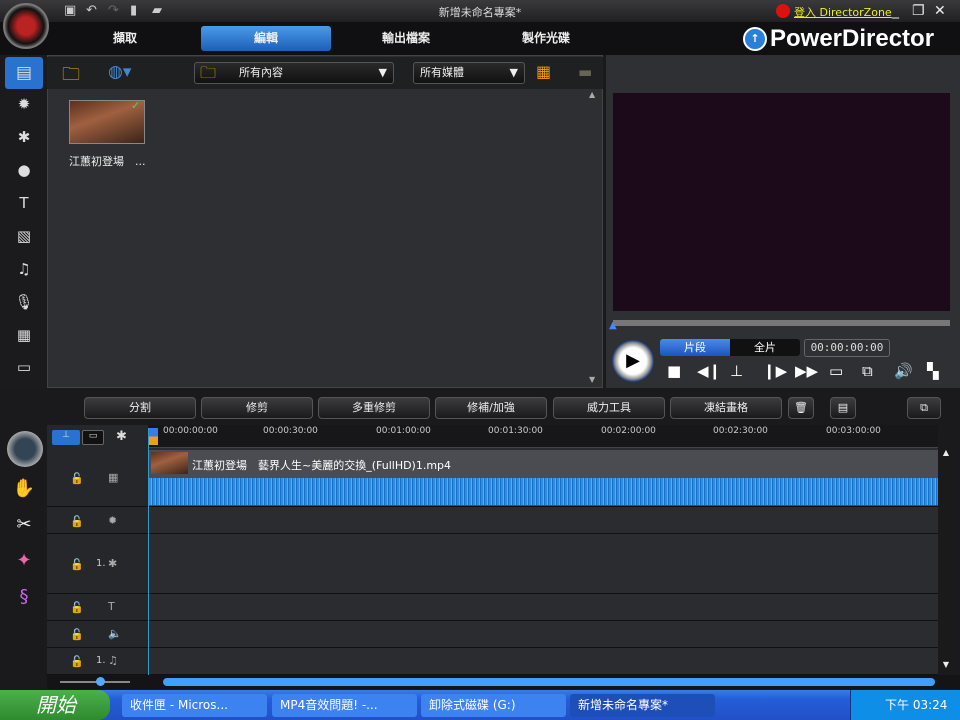 This screenshot has height=720, width=960. I want to click on zoom-slider-handle, so click(100, 681).